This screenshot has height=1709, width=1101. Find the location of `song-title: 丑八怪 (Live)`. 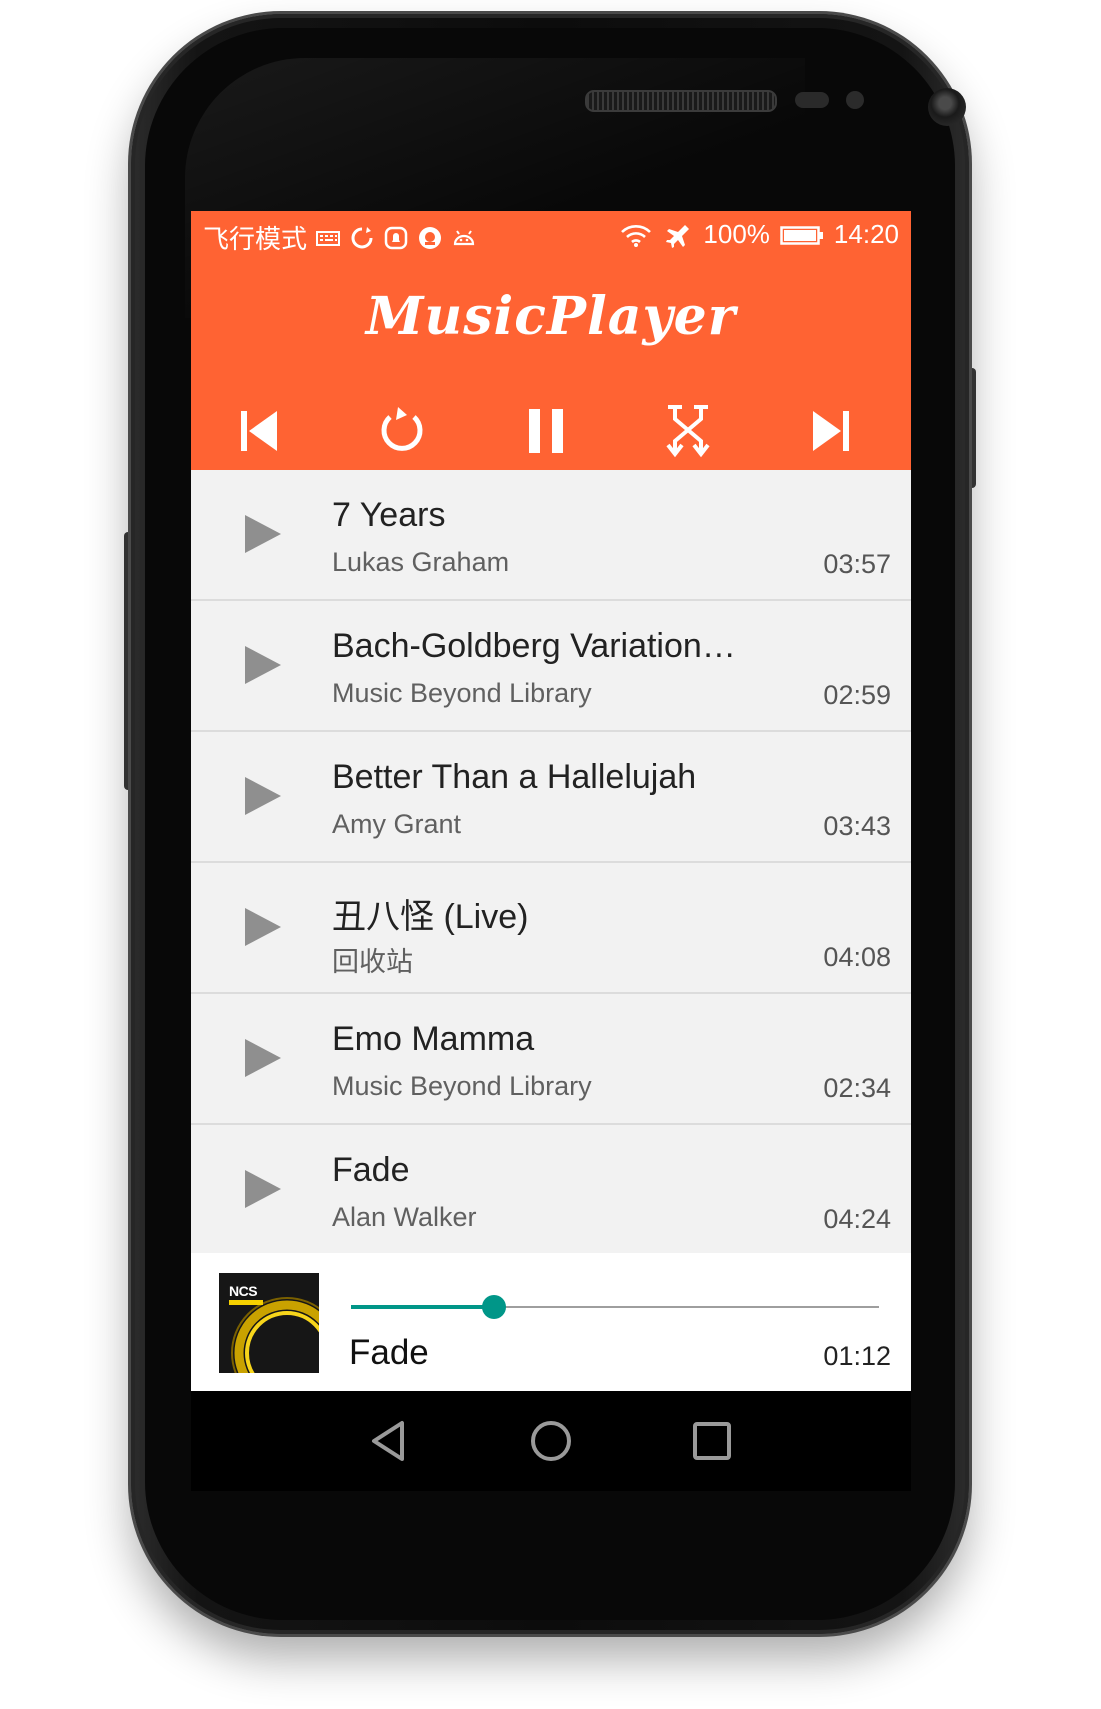

song-title: 丑八怪 (Live) is located at coordinates (430, 917).